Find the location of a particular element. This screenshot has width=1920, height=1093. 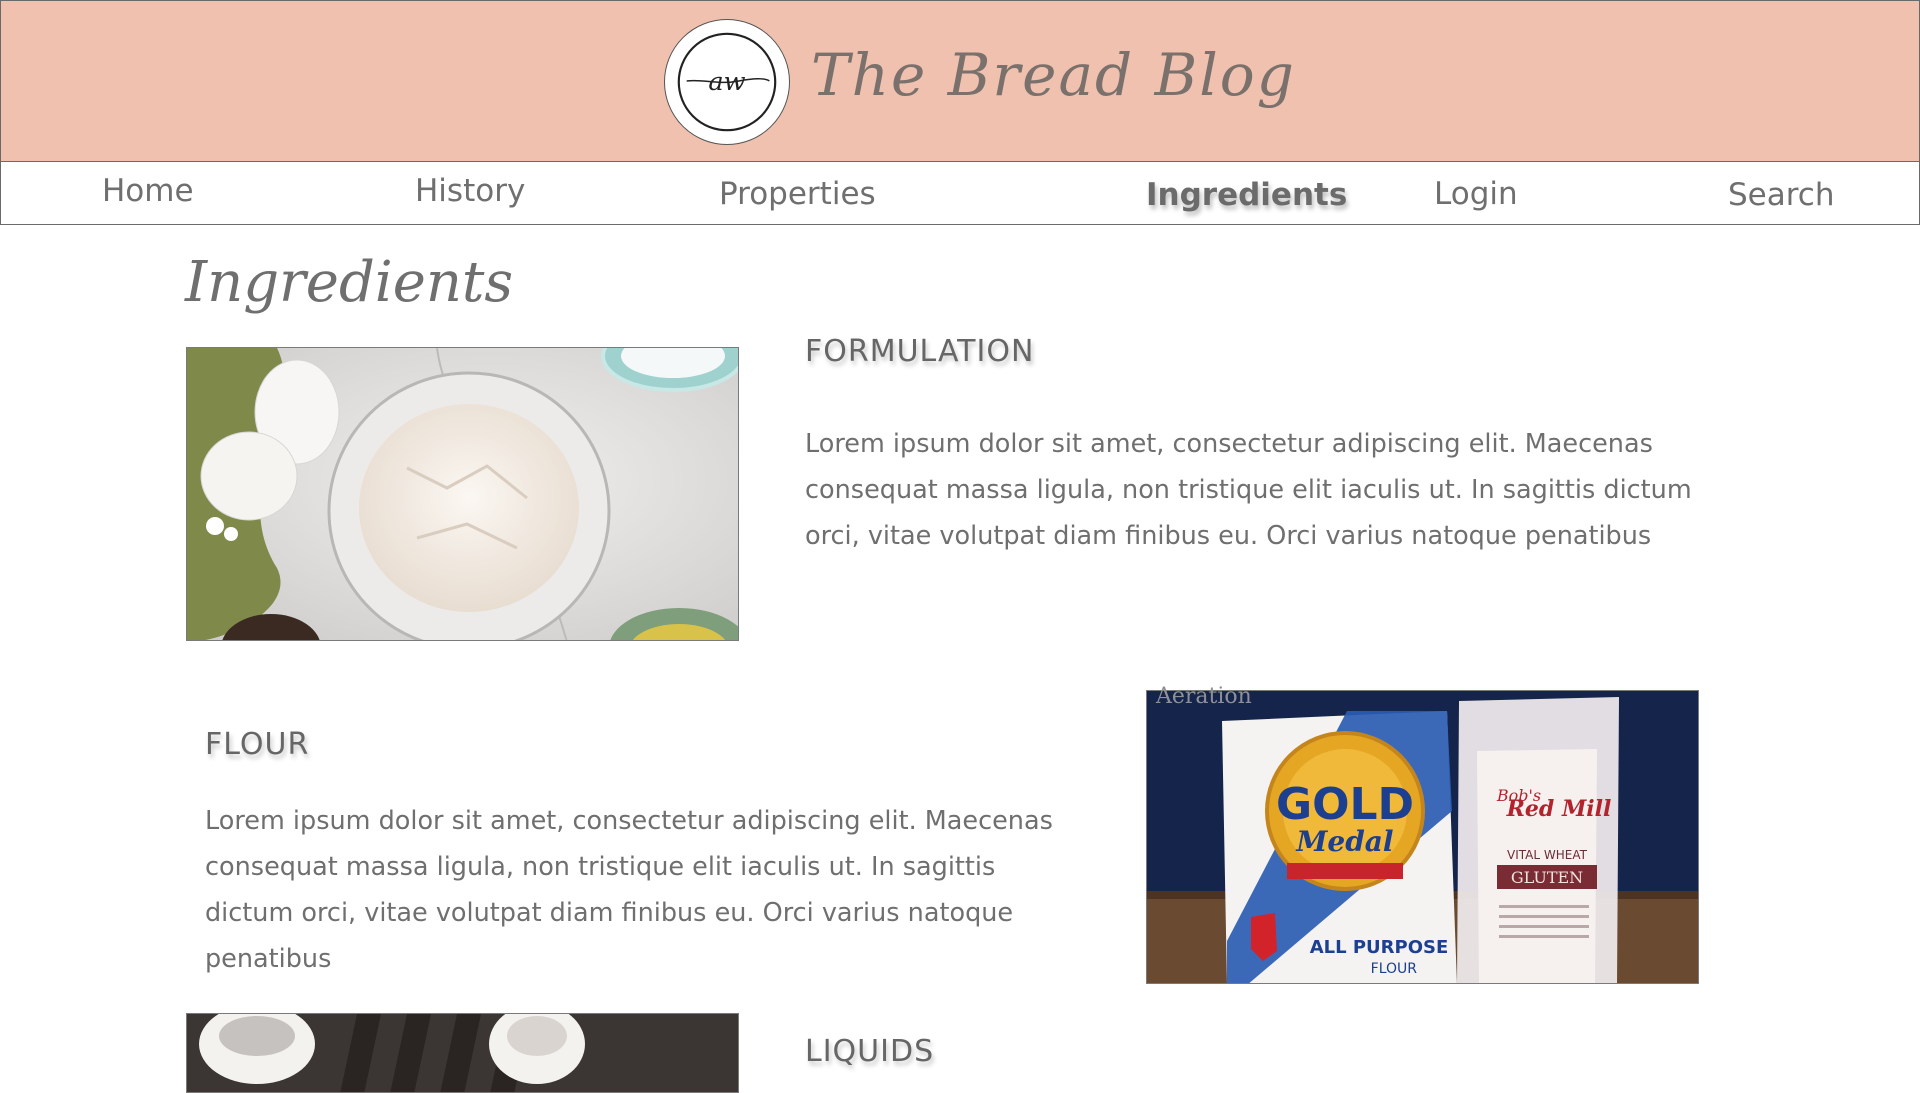

nav-ingredients: Ingredients is located at coordinates (1246, 195).